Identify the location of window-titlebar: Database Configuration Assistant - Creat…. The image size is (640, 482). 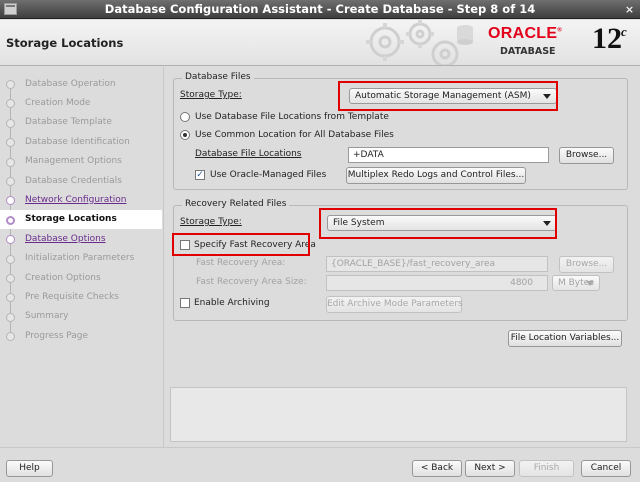
(320, 9).